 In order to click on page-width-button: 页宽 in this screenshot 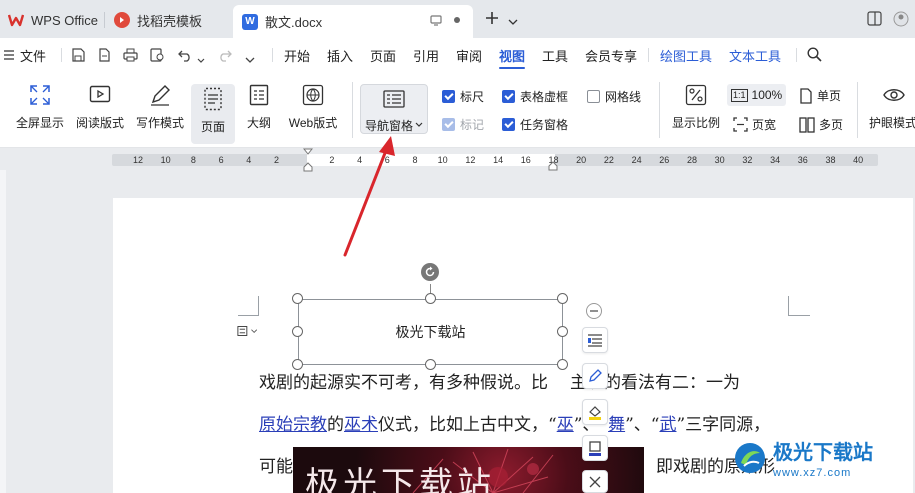, I will do `click(754, 124)`.